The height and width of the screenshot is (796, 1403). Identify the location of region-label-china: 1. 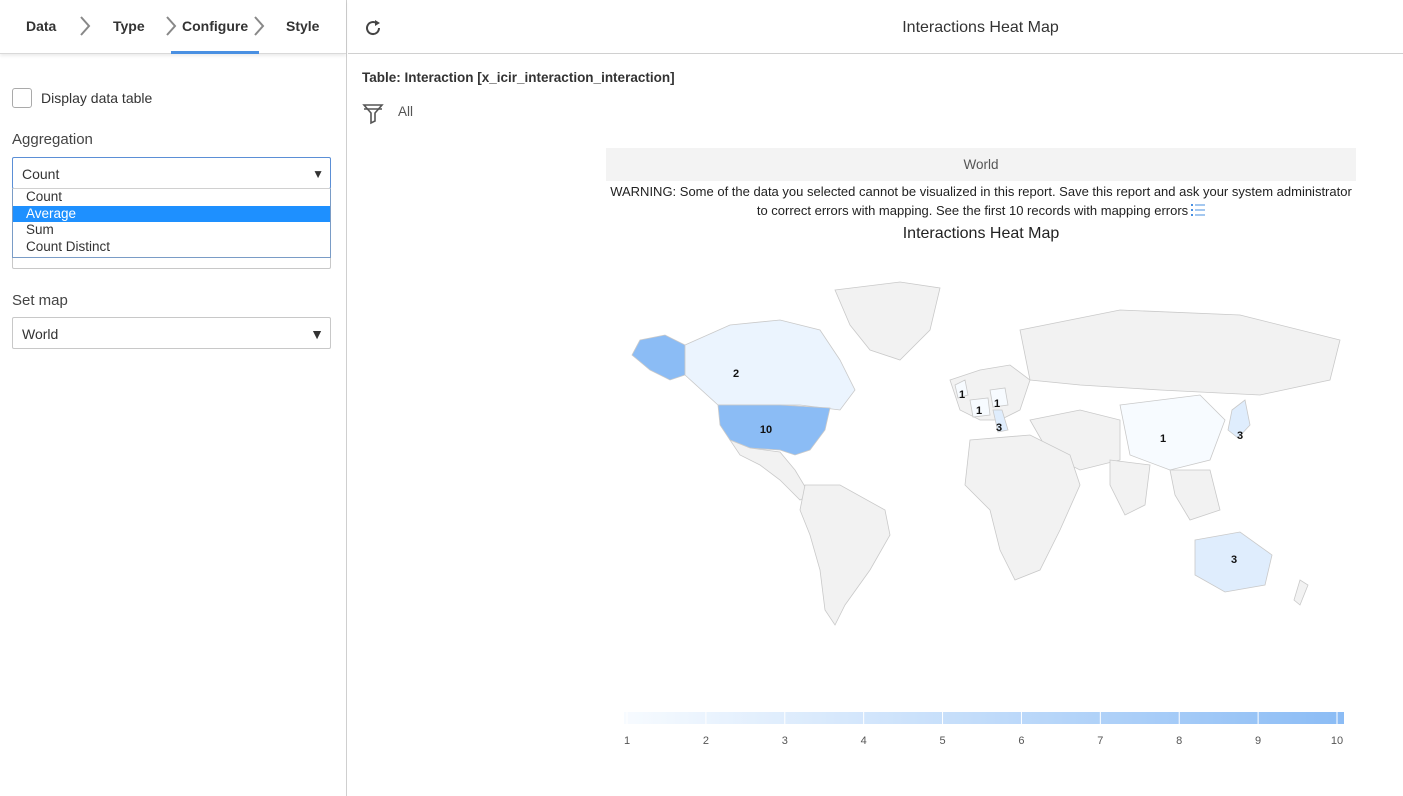
(1163, 439).